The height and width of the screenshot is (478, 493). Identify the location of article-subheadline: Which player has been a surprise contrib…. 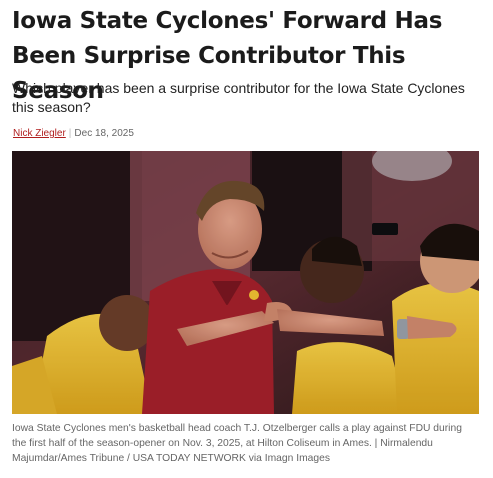
(238, 97).